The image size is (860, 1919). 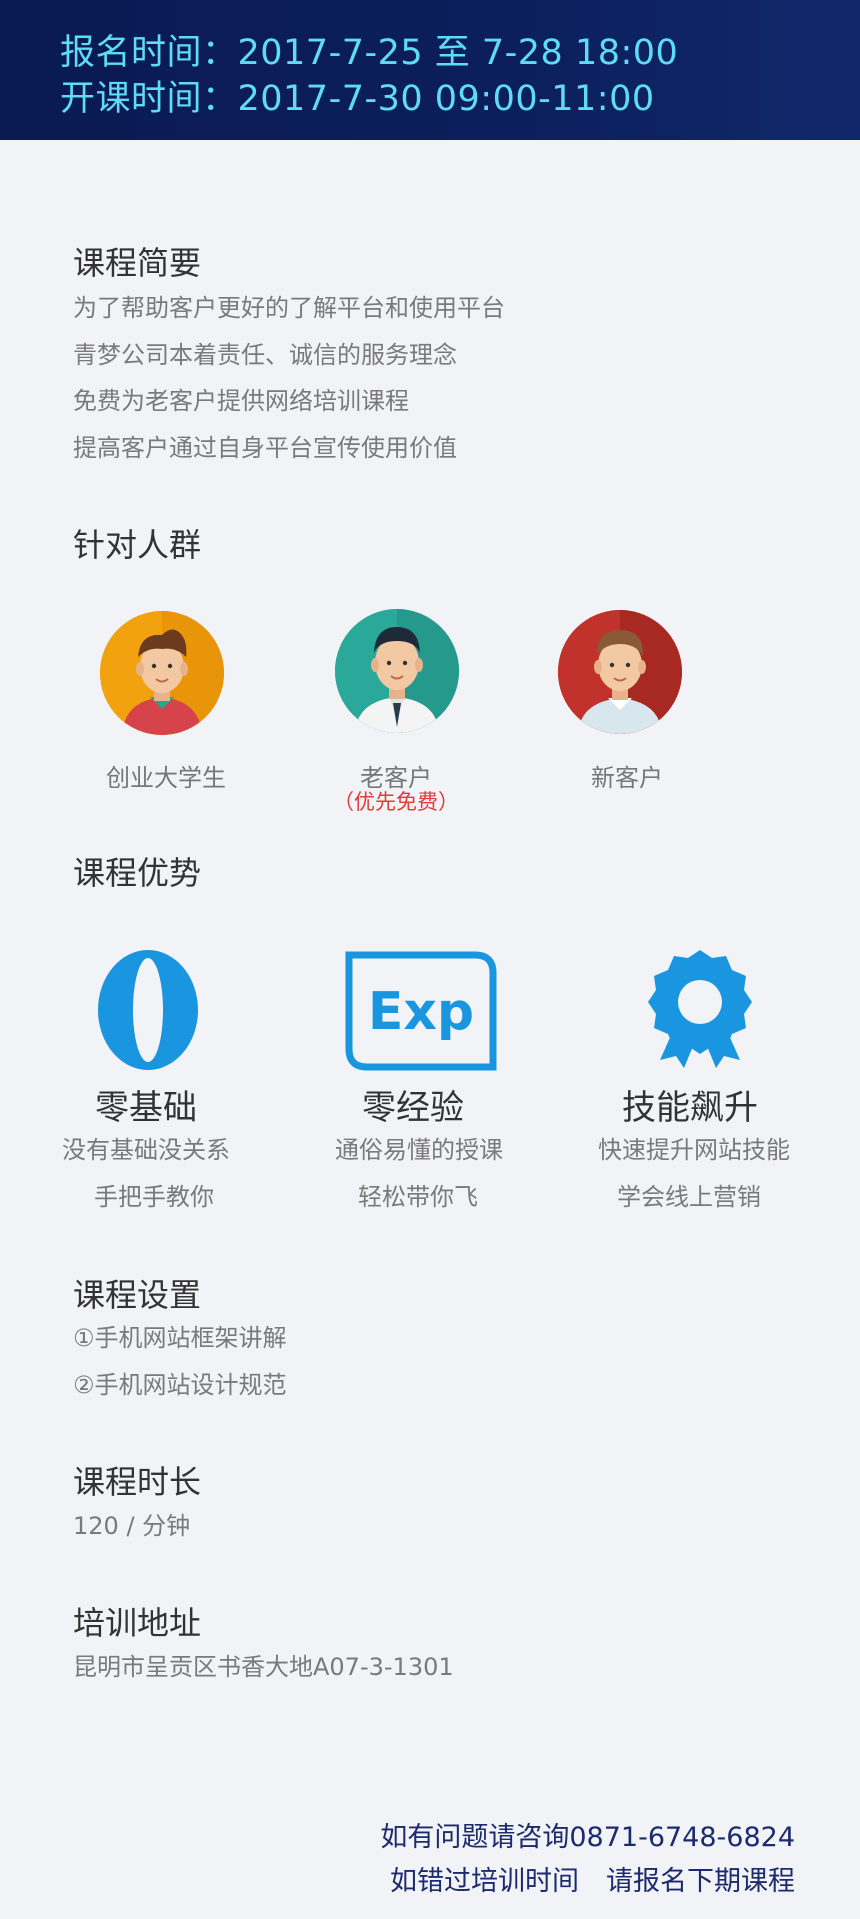 What do you see at coordinates (263, 1667) in the screenshot?
I see `address-value: 昆明市呈贡区书香大地A07-3-1301` at bounding box center [263, 1667].